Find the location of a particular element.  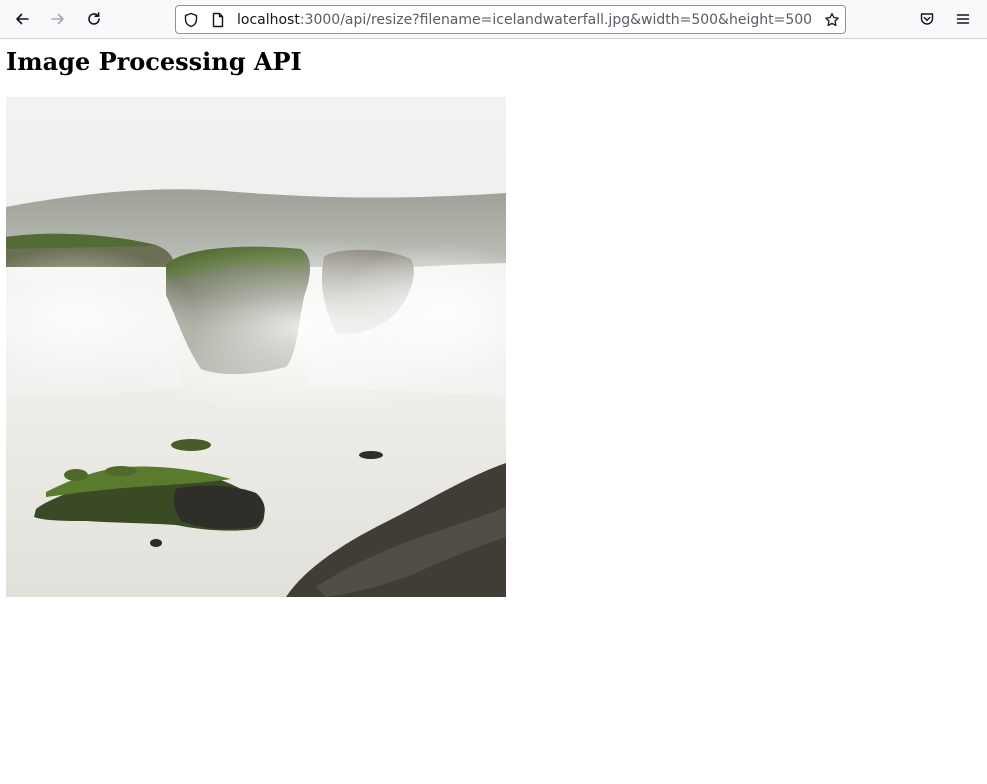

reload-button is located at coordinates (94, 19).